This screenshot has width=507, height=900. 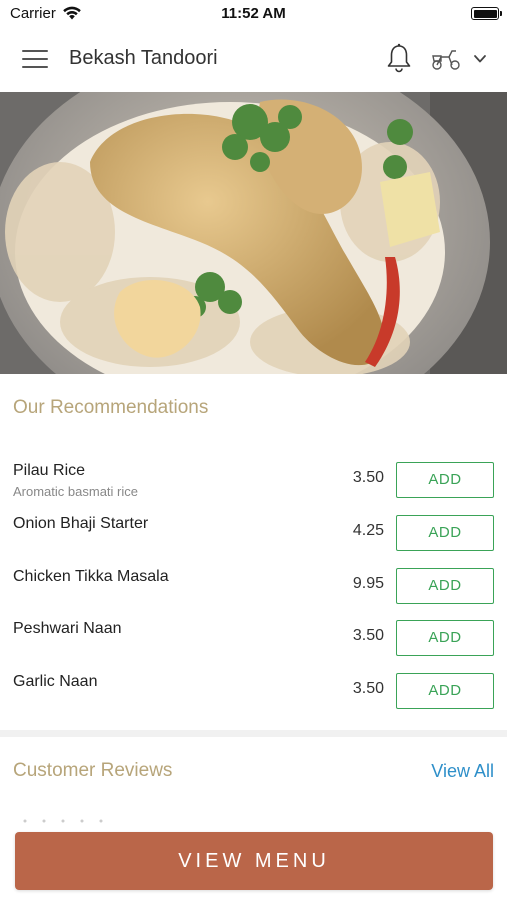 What do you see at coordinates (253, 60) in the screenshot?
I see `app-header: Bekash Tandoori` at bounding box center [253, 60].